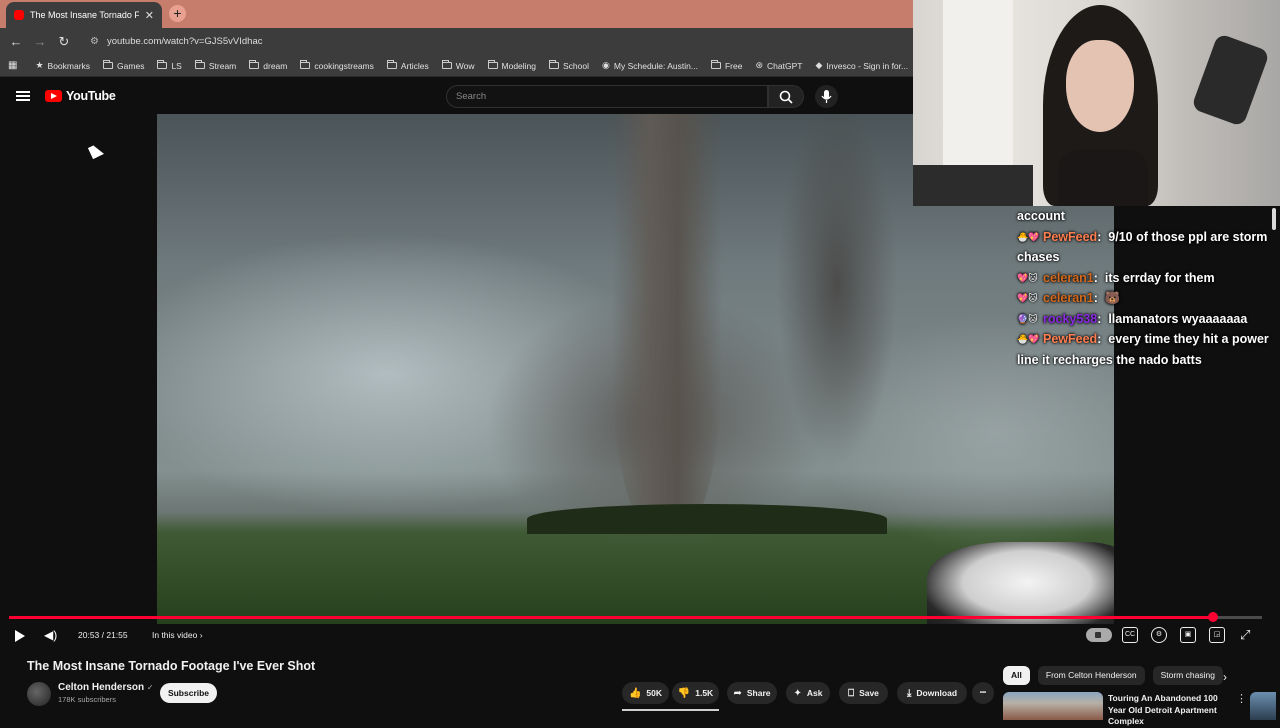 The width and height of the screenshot is (1280, 728). I want to click on chatgpt-icon: ⊛, so click(759, 65).